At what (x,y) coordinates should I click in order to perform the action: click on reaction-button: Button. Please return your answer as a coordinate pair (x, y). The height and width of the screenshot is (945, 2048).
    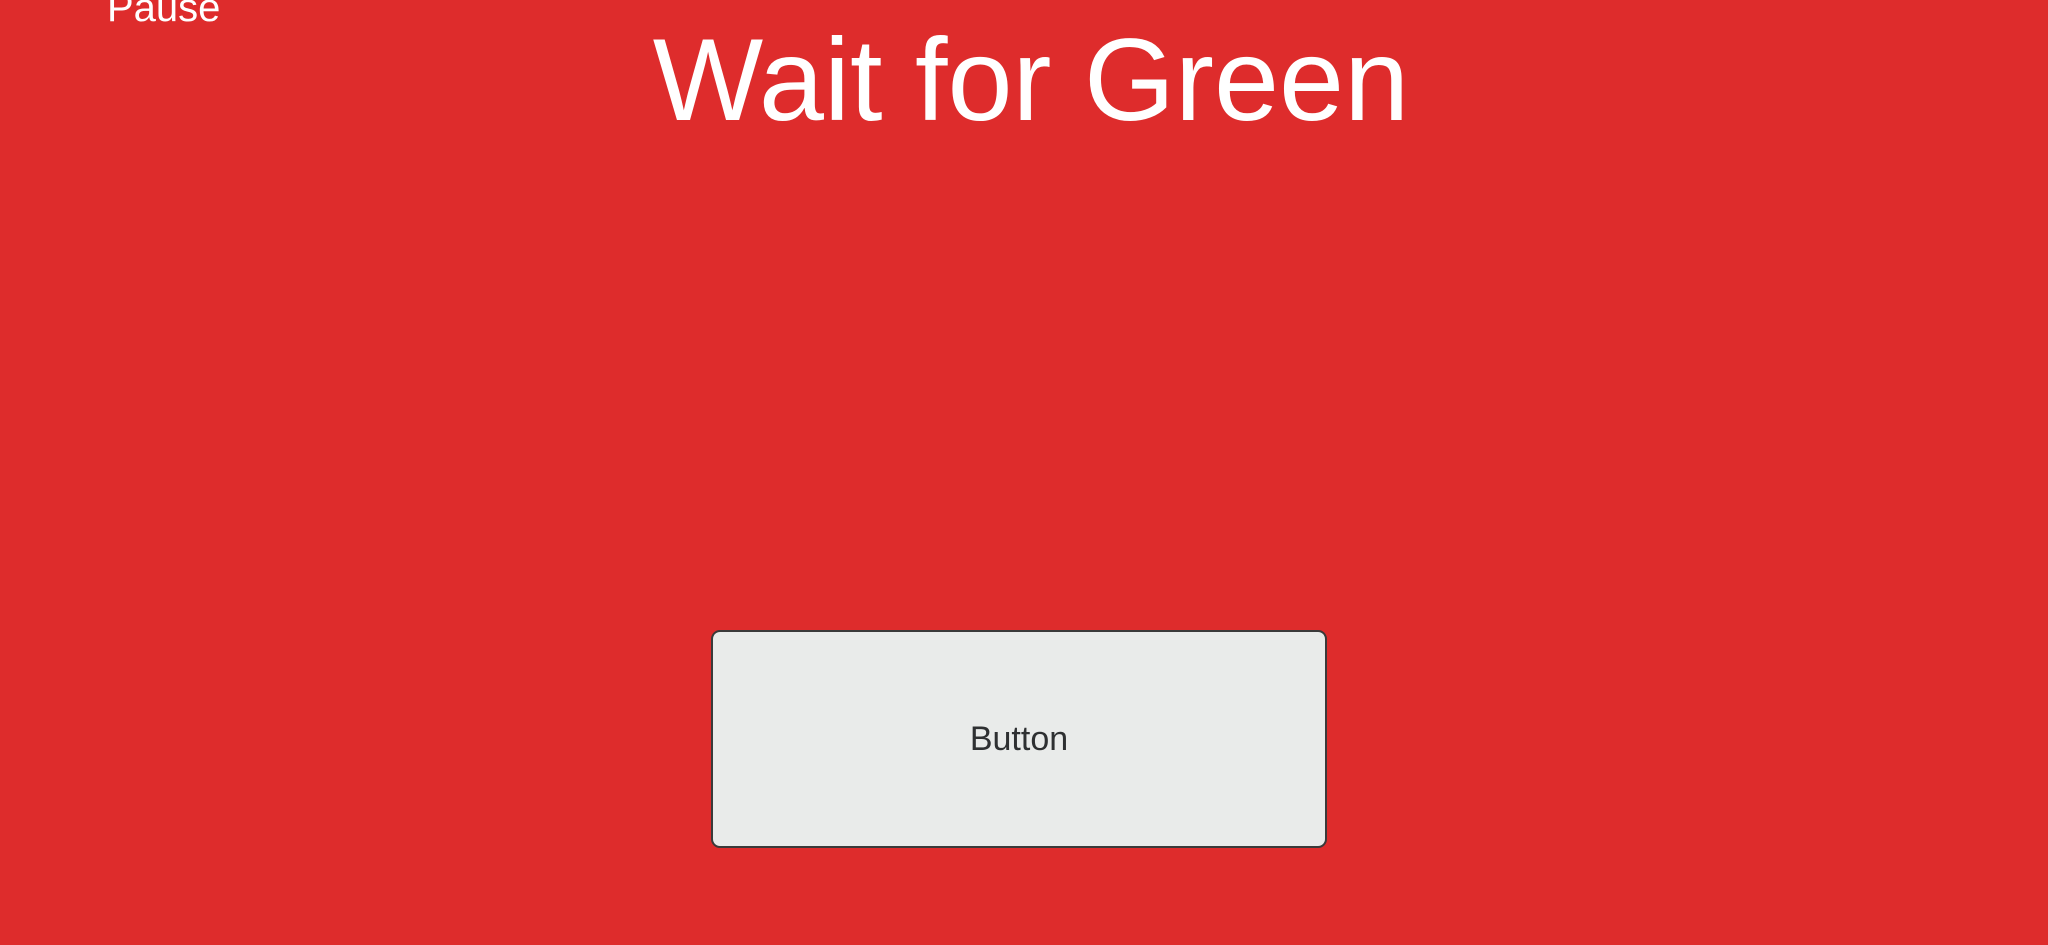
    Looking at the image, I should click on (1019, 739).